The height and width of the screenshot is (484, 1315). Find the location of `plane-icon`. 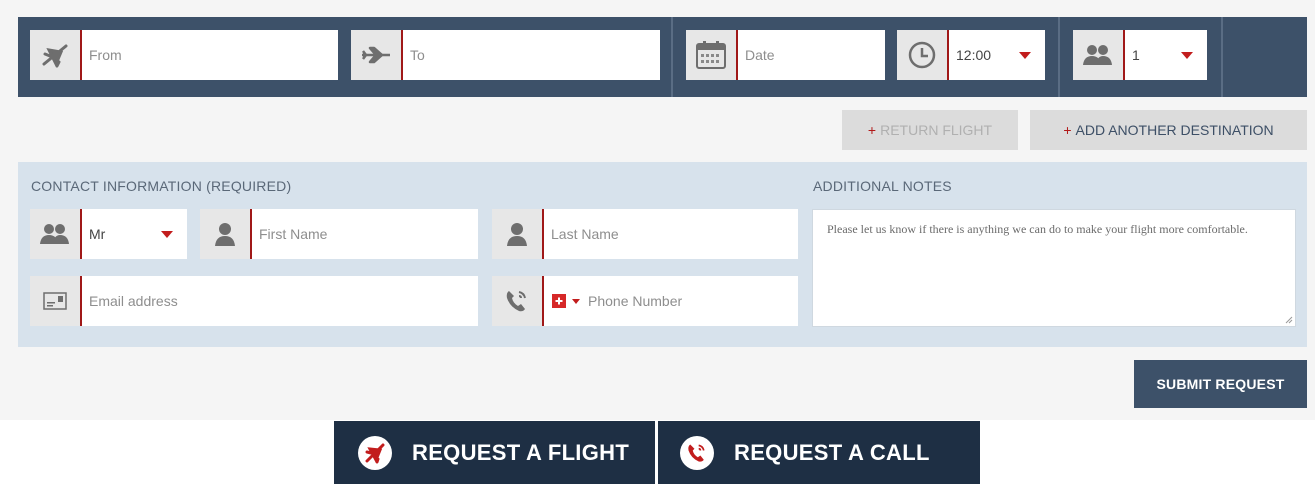

plane-icon is located at coordinates (375, 452).